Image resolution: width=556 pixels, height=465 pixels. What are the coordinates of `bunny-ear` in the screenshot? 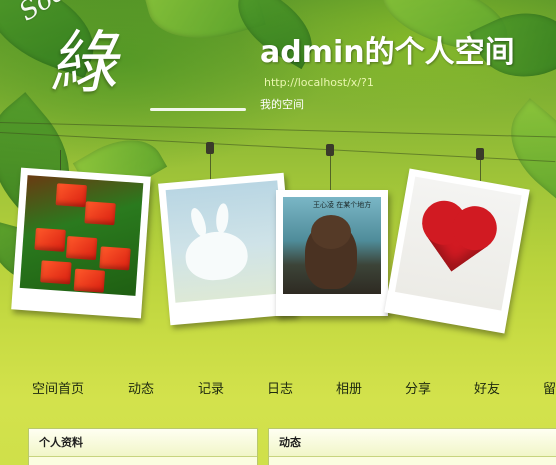 It's located at (222, 218).